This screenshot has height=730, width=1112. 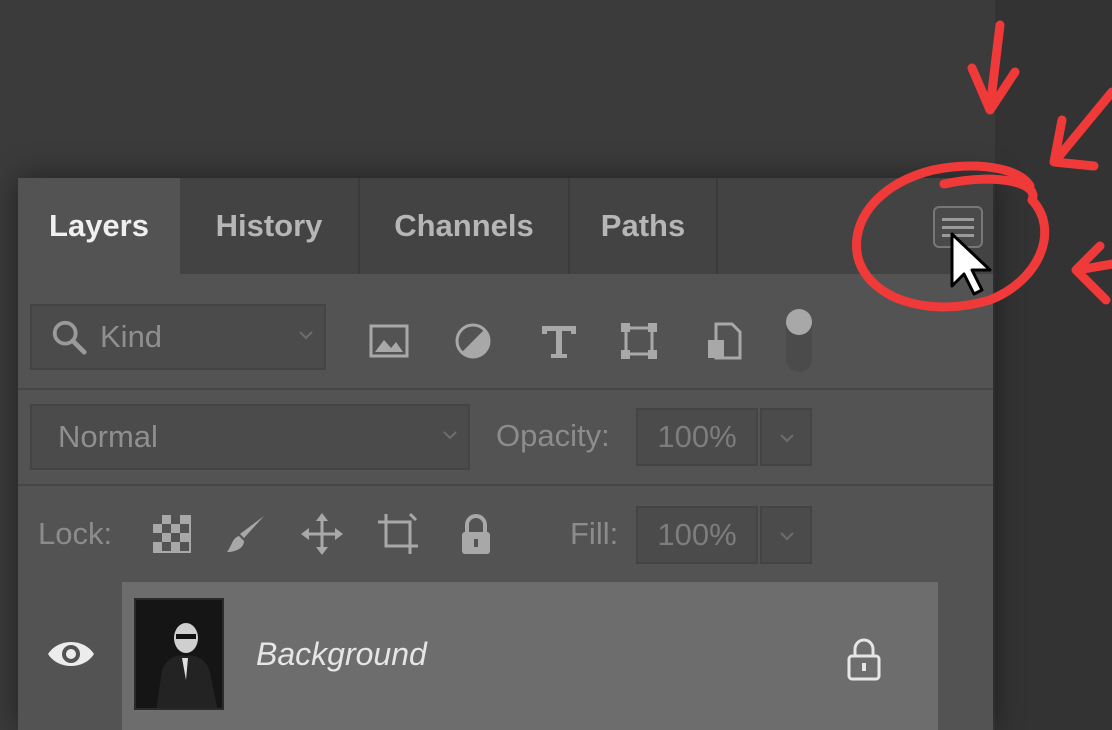 I want to click on kind-filter-dropdown: Kind, so click(x=178, y=337).